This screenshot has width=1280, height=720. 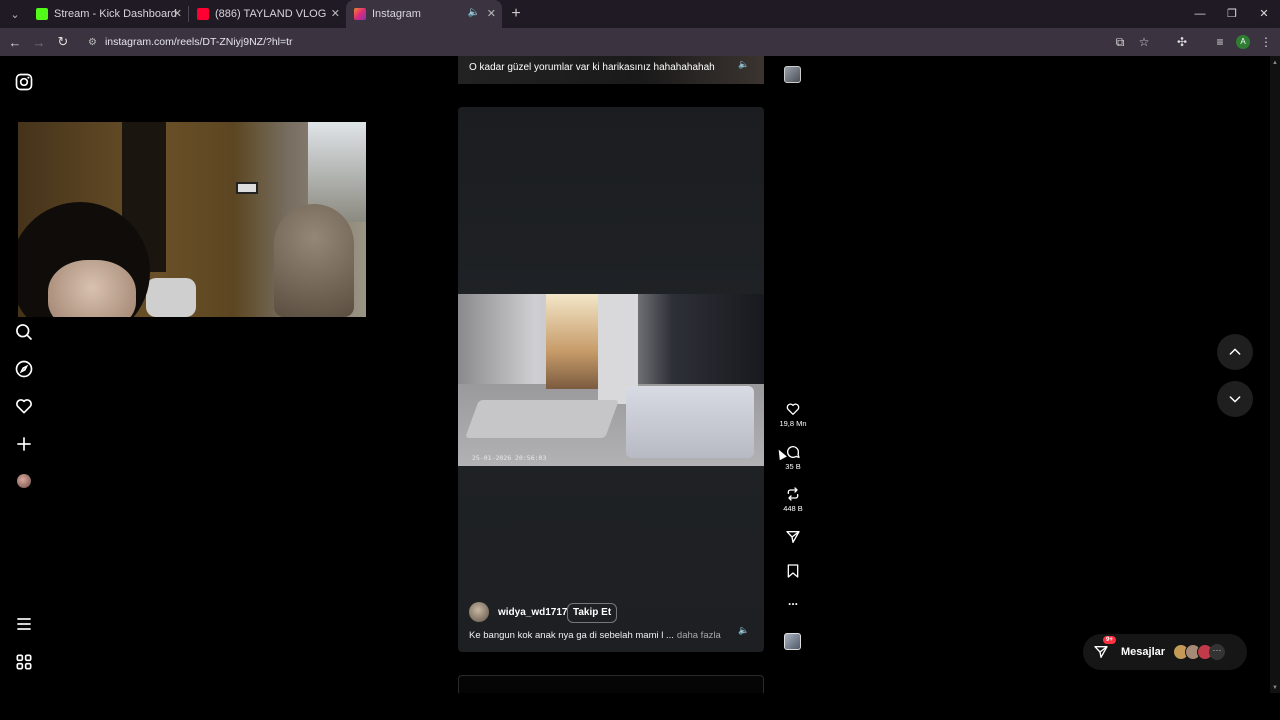 I want to click on restore-icon: ❐, so click(x=1232, y=14).